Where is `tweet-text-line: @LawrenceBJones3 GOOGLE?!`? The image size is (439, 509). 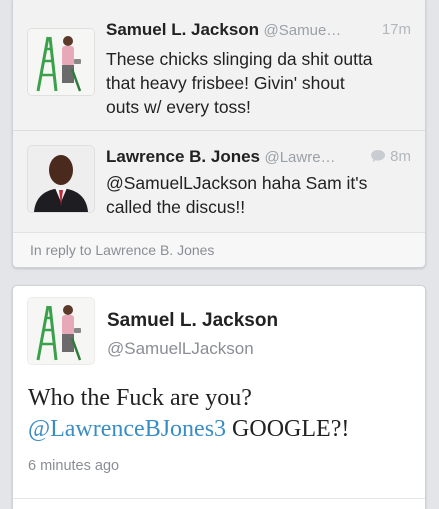 tweet-text-line: @LawrenceBJones3 GOOGLE?! is located at coordinates (220, 429).